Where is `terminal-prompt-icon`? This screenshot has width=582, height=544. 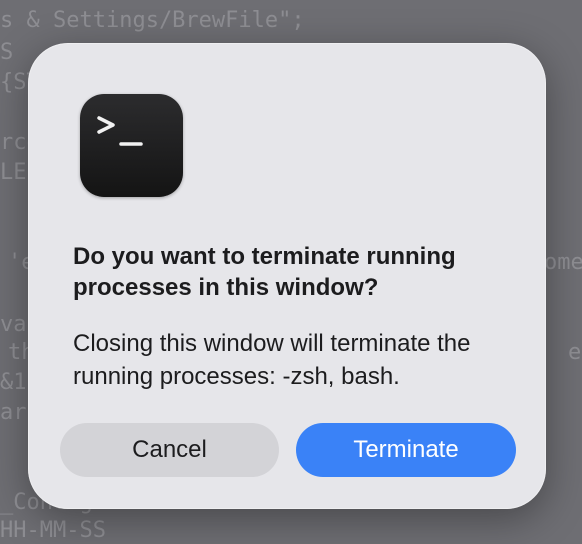 terminal-prompt-icon is located at coordinates (120, 131).